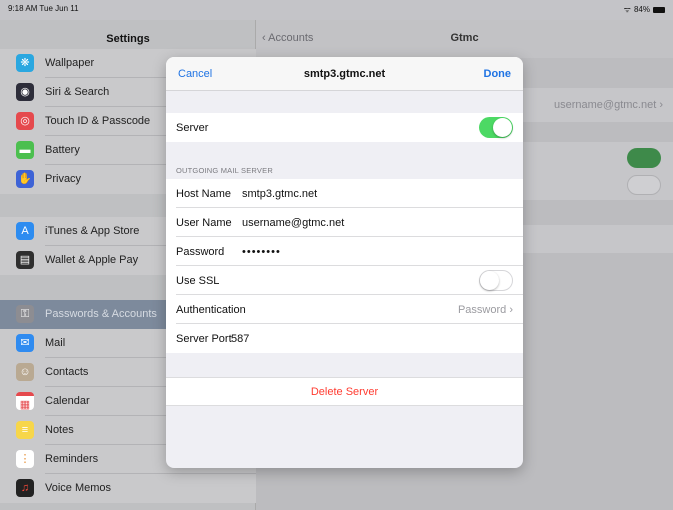  Describe the element at coordinates (293, 223) in the screenshot. I see `user-name-value: username@gtmc.net` at that location.